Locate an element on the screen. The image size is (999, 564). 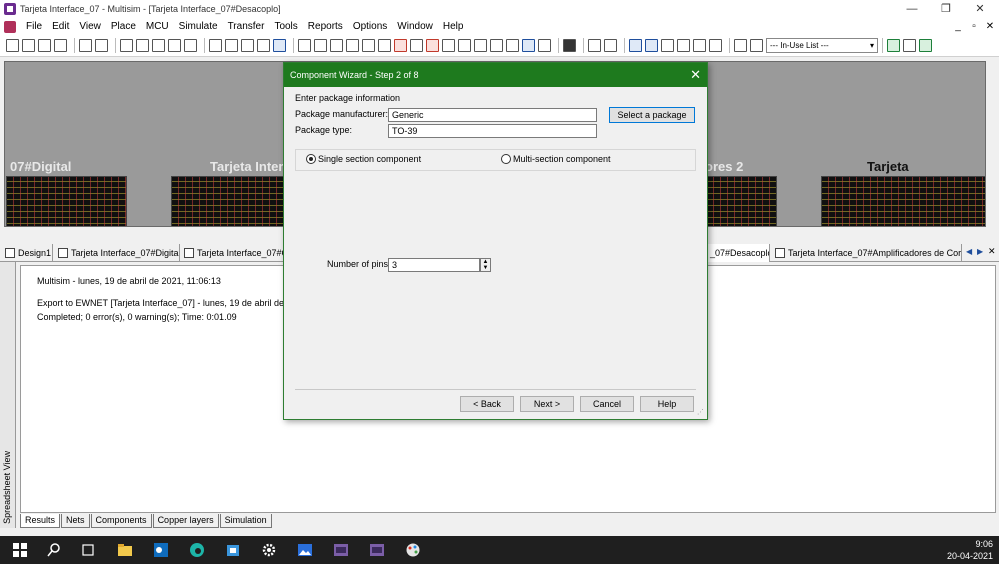
windows-start-icon is located at coordinates (20, 550).